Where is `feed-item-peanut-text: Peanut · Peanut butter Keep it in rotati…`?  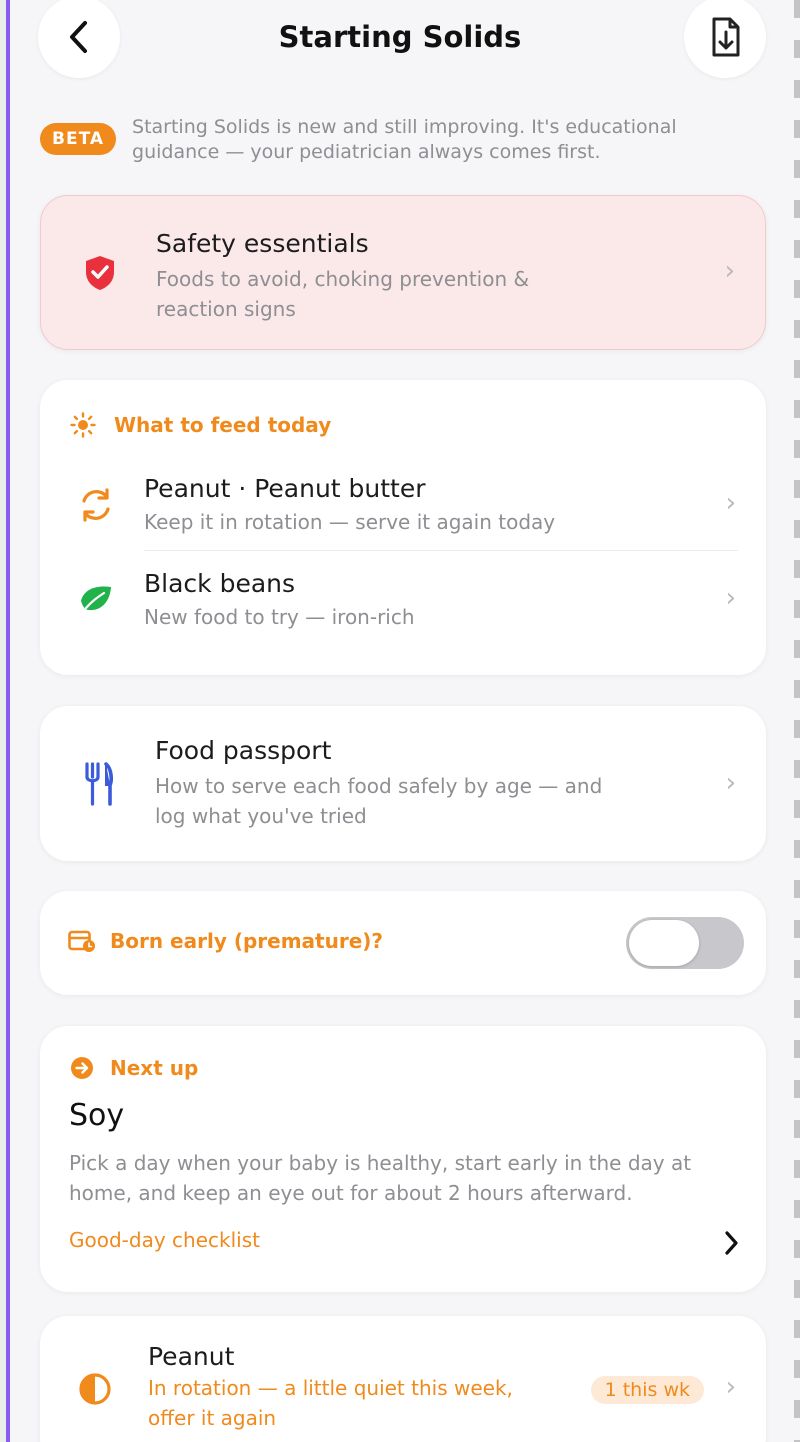 feed-item-peanut-text: Peanut · Peanut butter Keep it in rotati… is located at coordinates (349, 505).